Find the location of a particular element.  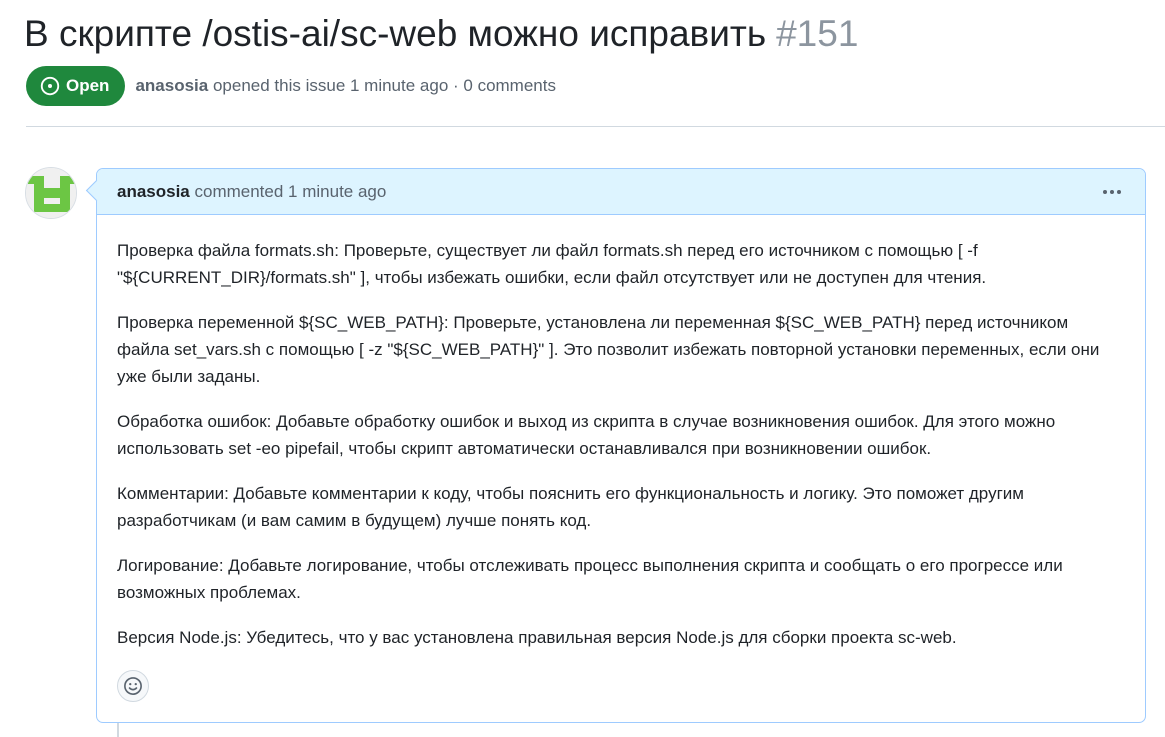

smiley-icon is located at coordinates (133, 686).